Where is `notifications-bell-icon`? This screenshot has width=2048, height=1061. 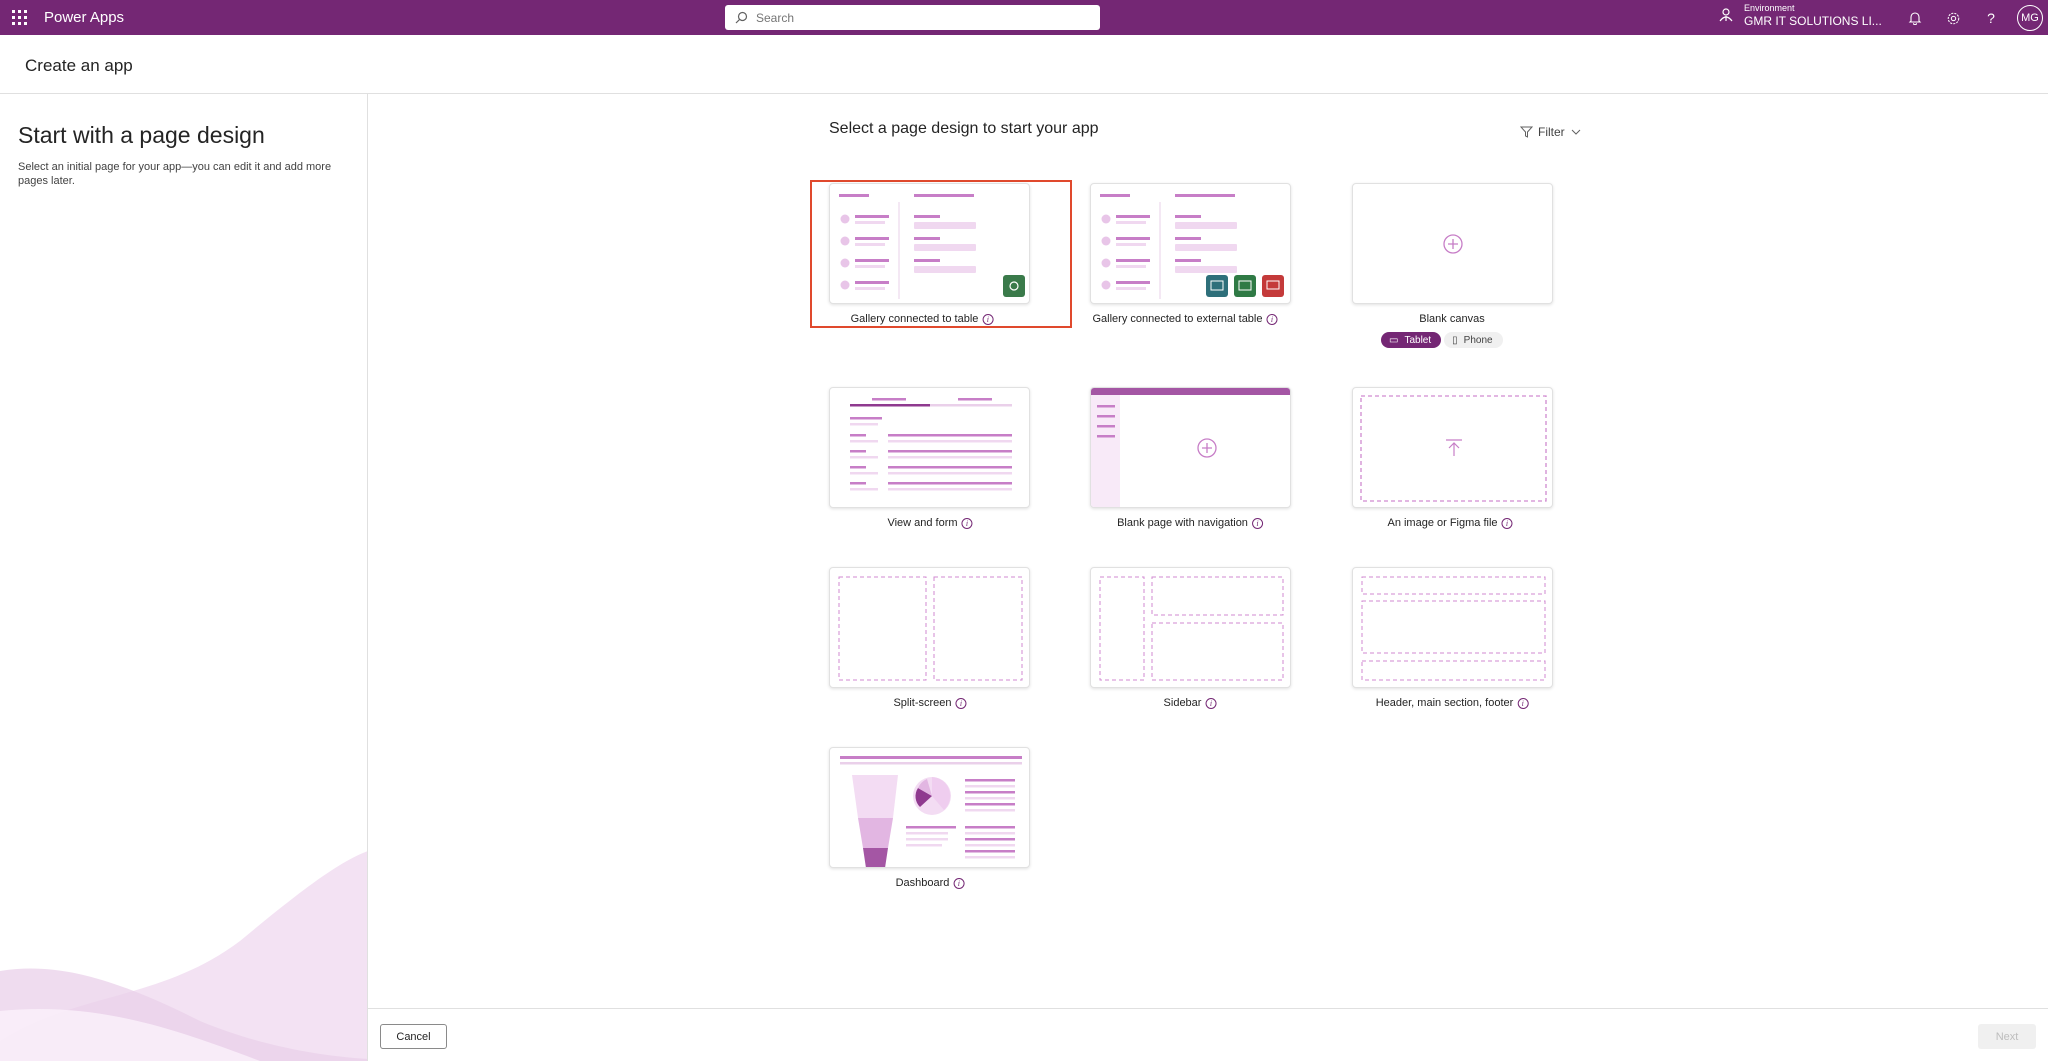 notifications-bell-icon is located at coordinates (1915, 18).